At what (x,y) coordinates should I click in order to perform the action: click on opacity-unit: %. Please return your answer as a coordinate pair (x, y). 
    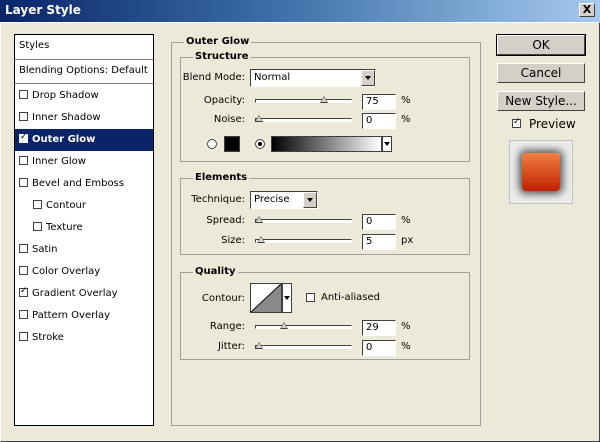
    Looking at the image, I should click on (406, 100).